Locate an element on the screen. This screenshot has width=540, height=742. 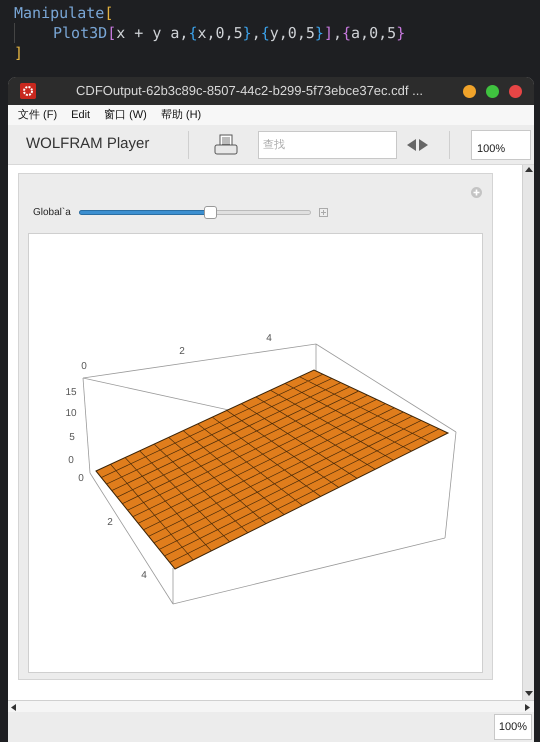
tick-label: 5 is located at coordinates (72, 437).